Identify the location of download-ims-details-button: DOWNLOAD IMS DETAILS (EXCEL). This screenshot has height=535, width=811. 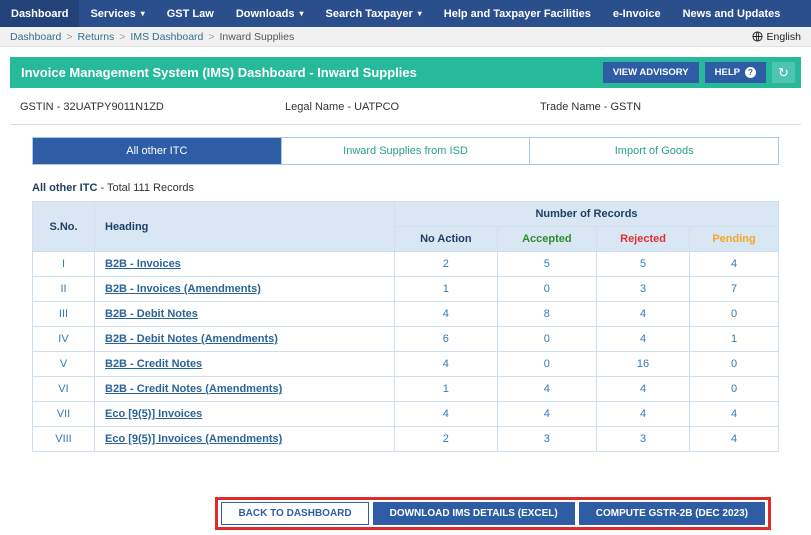
(473, 513).